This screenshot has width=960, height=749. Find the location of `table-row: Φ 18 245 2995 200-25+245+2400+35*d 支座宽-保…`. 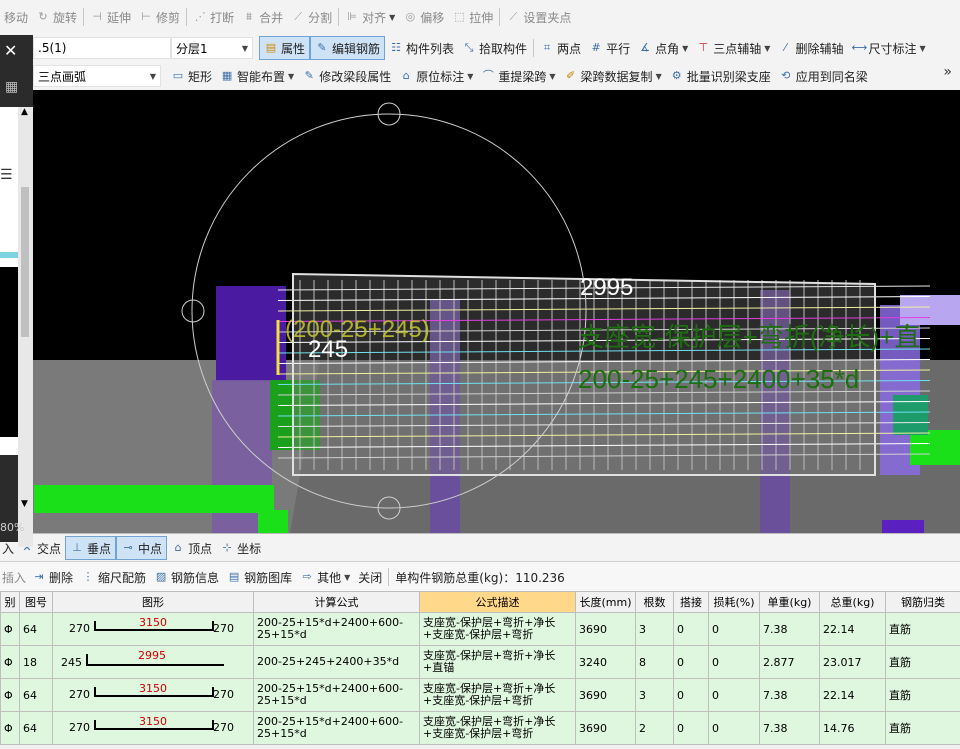

table-row: Φ 18 245 2995 200-25+245+2400+35*d 支座宽-保… is located at coordinates (480, 662).